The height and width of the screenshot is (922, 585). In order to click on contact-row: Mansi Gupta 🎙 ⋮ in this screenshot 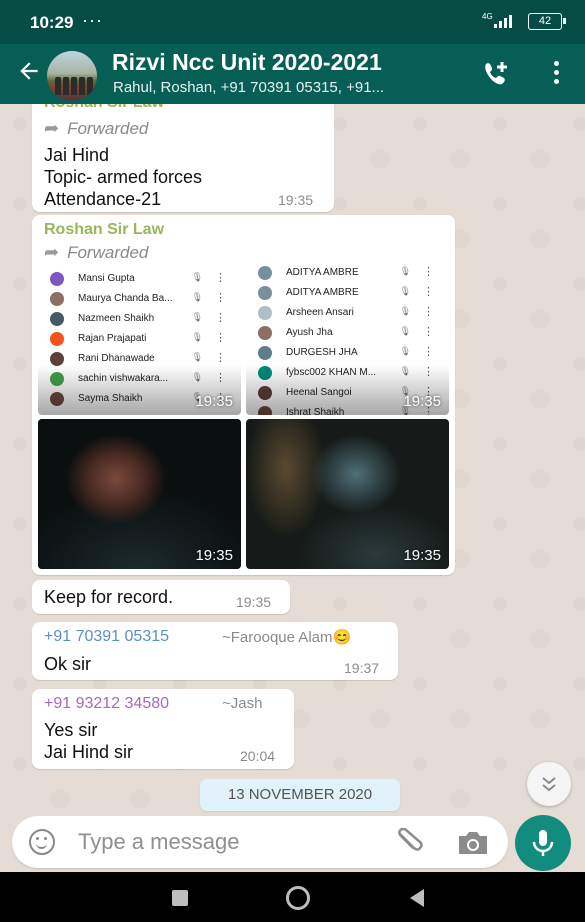, I will do `click(139, 279)`.